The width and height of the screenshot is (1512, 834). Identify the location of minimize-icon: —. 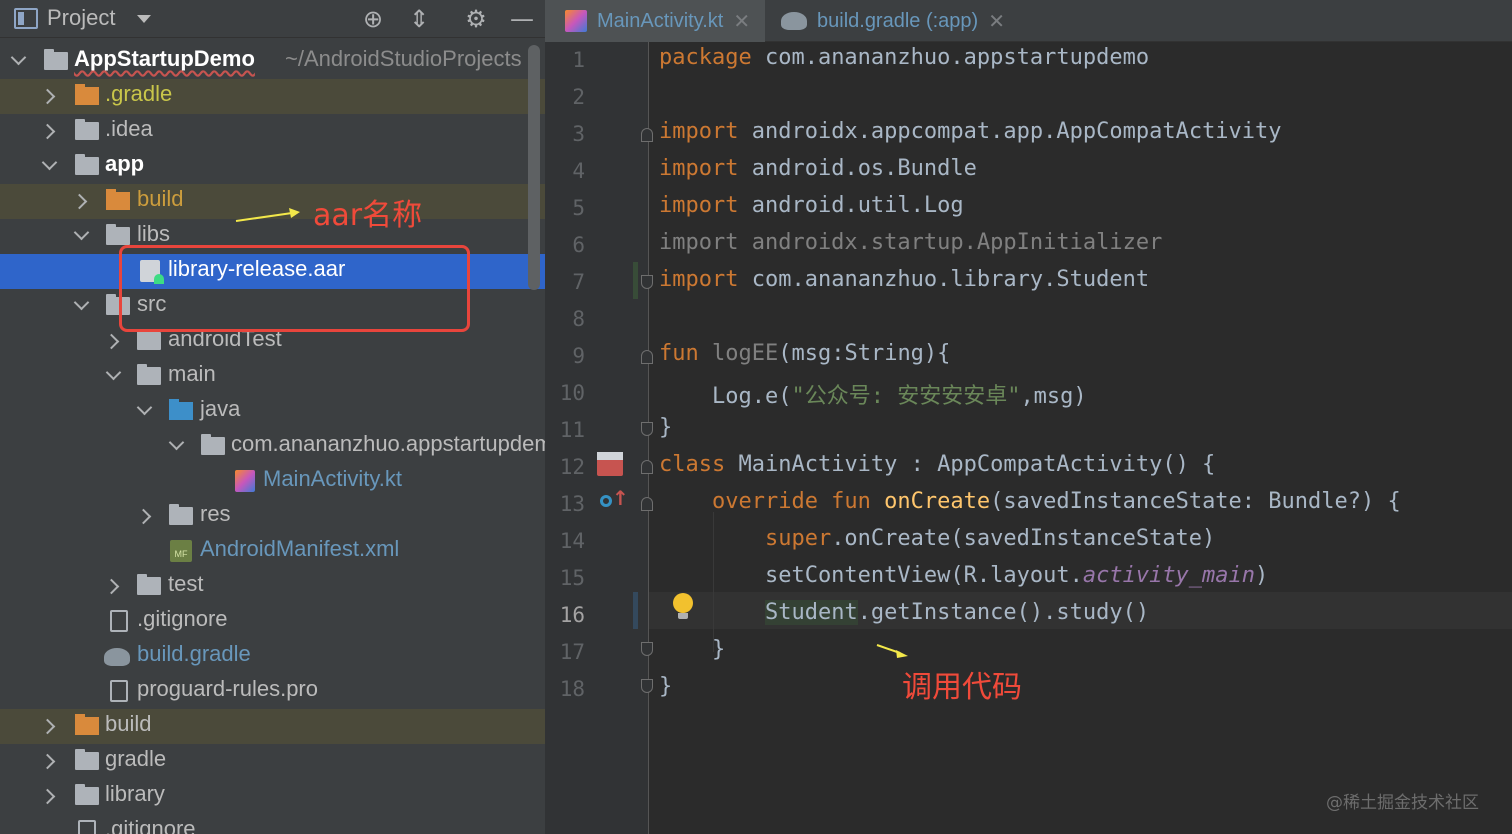
(522, 19).